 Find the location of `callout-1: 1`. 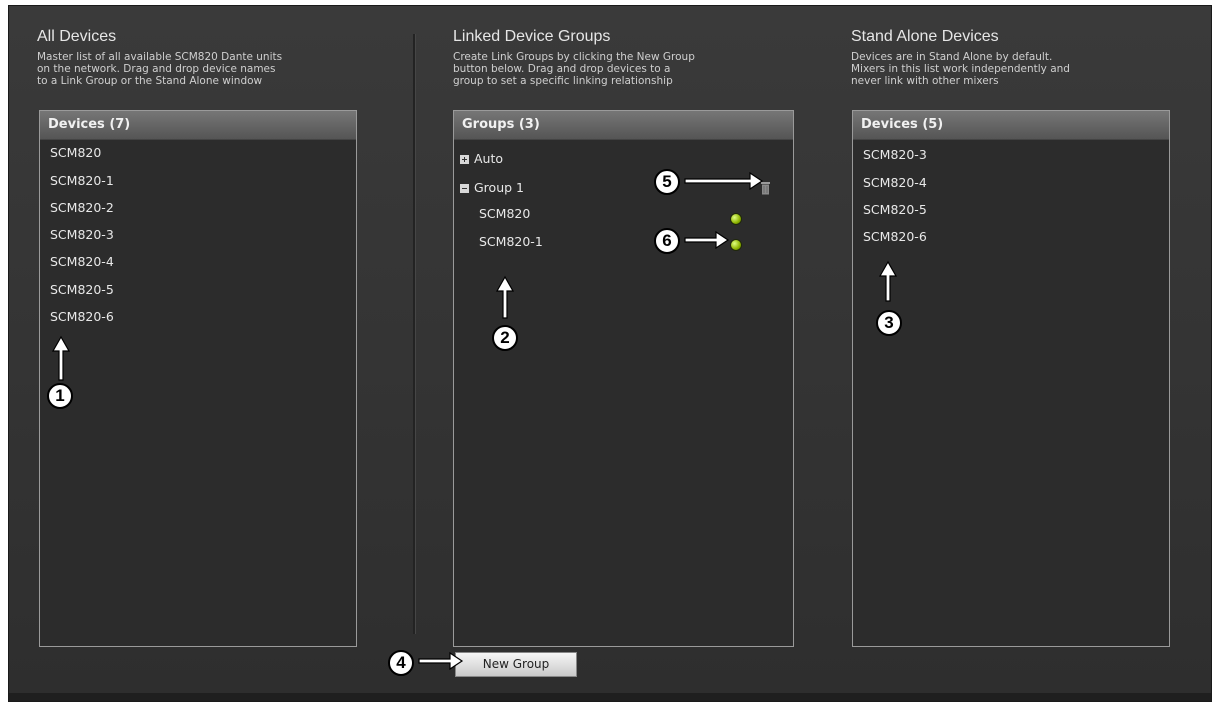

callout-1: 1 is located at coordinates (60, 396).